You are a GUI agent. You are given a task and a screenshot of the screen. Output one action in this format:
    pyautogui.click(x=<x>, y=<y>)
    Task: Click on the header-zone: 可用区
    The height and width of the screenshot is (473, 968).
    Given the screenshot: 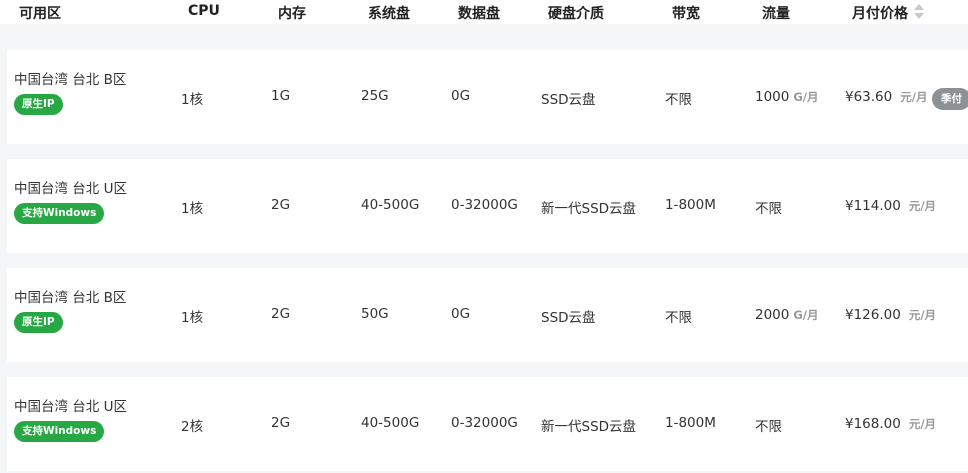 What is the action you would take?
    pyautogui.click(x=40, y=14)
    